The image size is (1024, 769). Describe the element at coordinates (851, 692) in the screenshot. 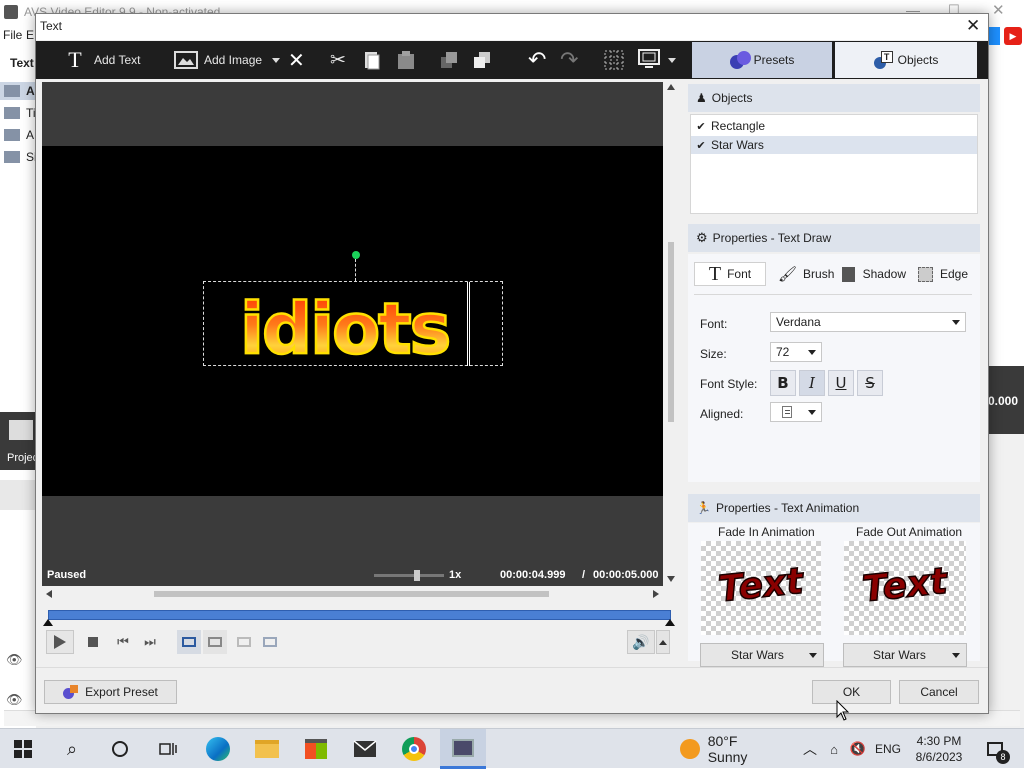

I see `ok-button: OK` at that location.